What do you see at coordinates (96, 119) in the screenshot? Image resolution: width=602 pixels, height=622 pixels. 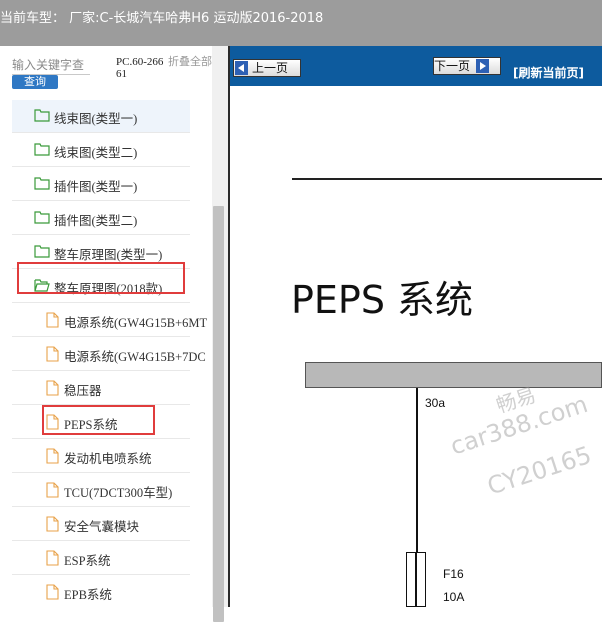 I see `tree-item-label: 线束图(类型一)` at bounding box center [96, 119].